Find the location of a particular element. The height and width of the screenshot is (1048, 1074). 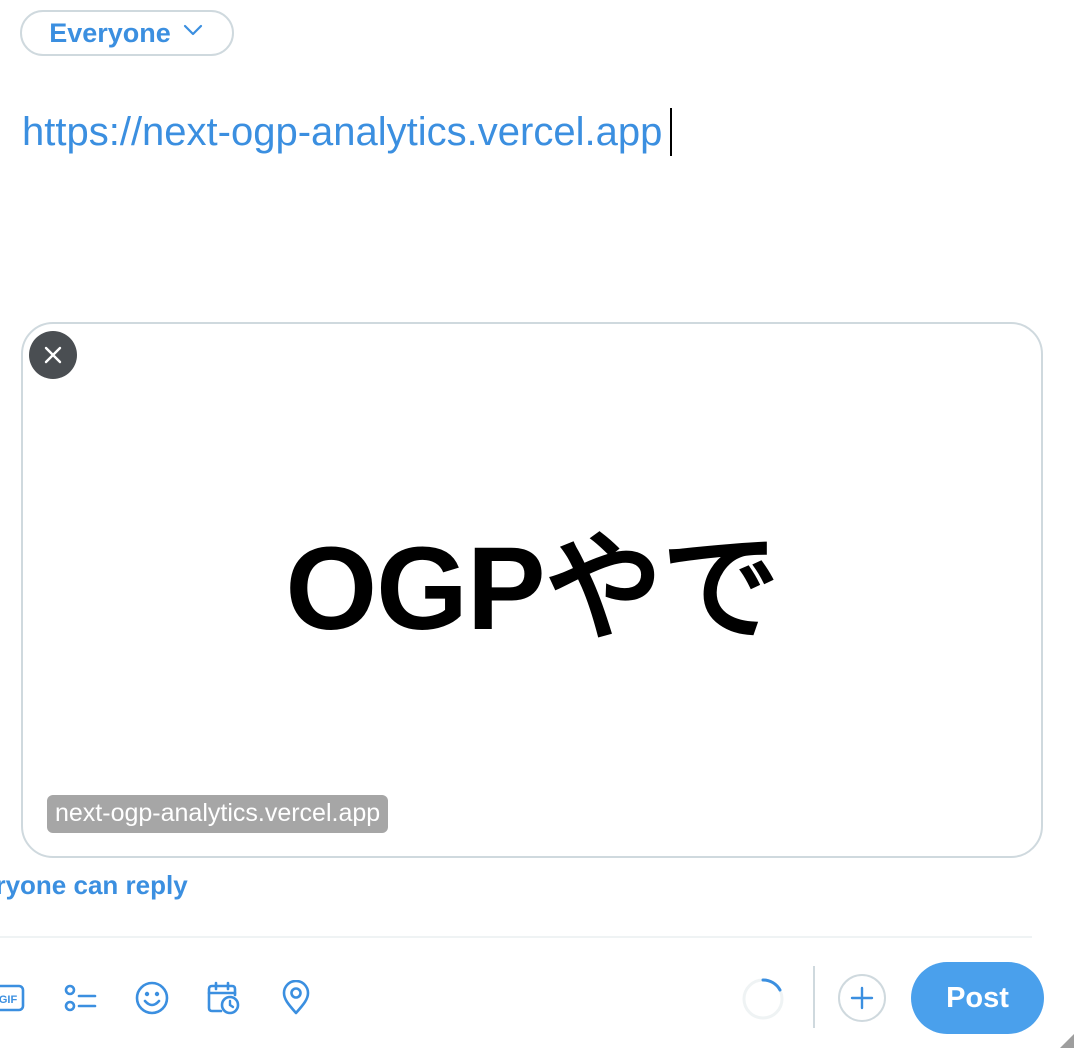

schedule-button is located at coordinates (223, 998).